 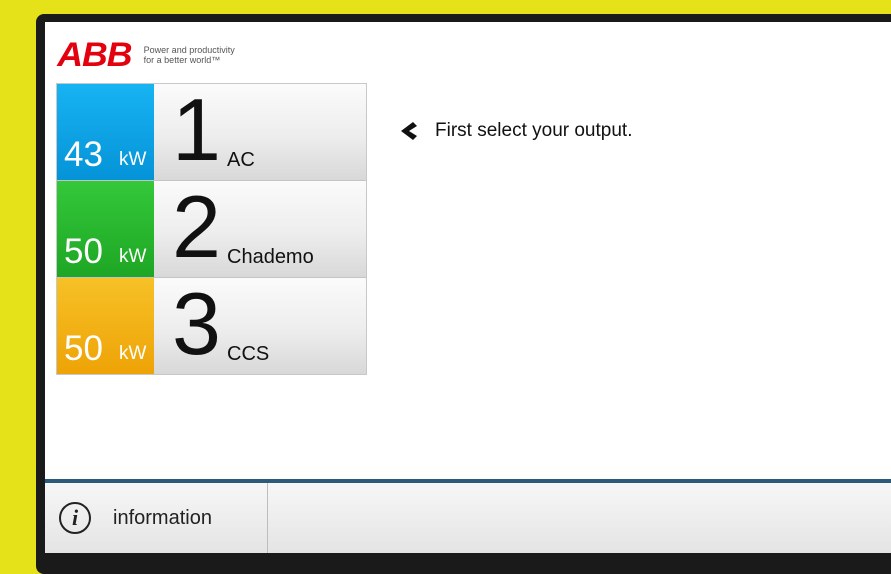 I want to click on output-button-3: 50 kW 3 CCS, so click(x=211, y=326).